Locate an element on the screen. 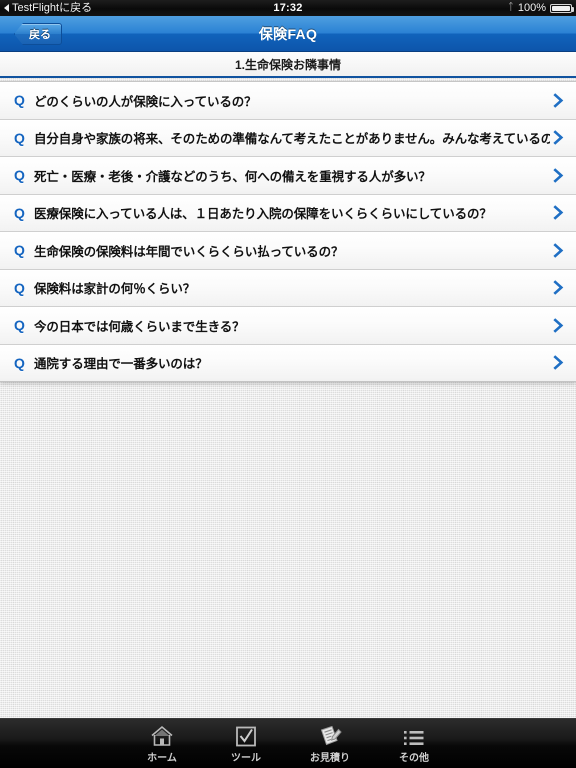 The height and width of the screenshot is (768, 576). faq-row: Q 今の日本では何歳くらいまで生きる？ is located at coordinates (288, 326).